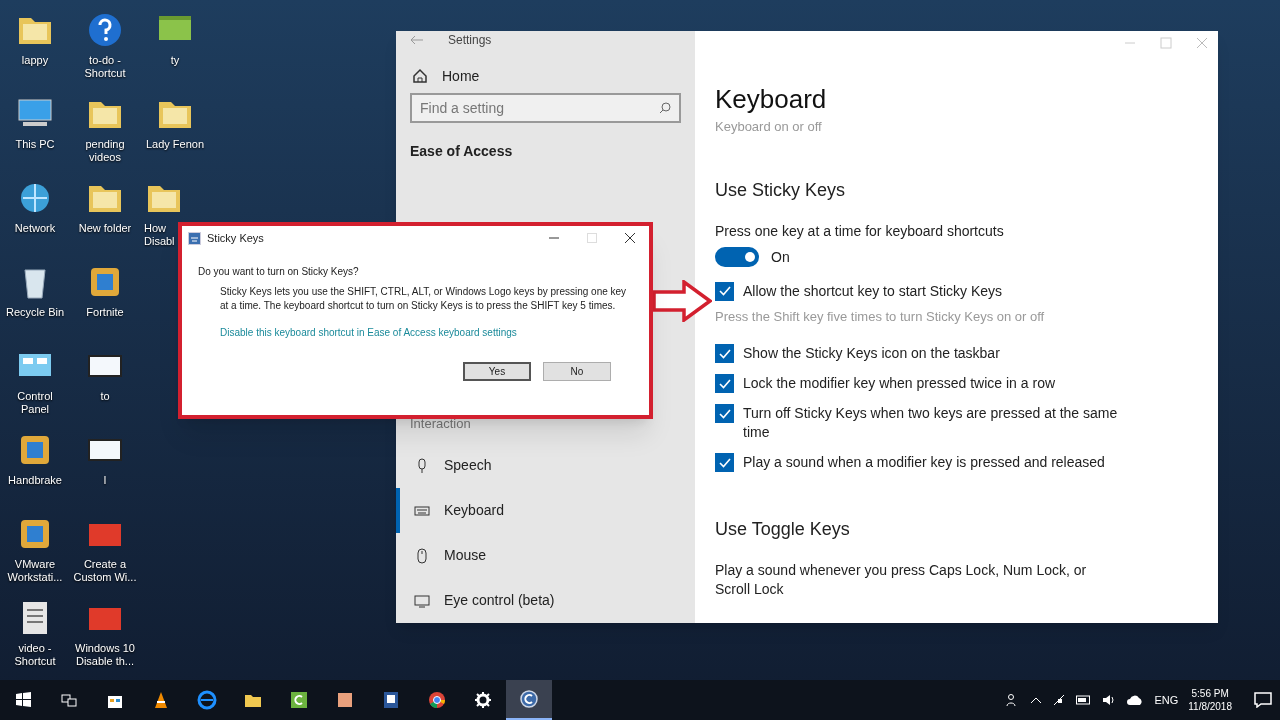 The height and width of the screenshot is (720, 1280). I want to click on desktop-icon-label: video - Shortcut, so click(35, 655).